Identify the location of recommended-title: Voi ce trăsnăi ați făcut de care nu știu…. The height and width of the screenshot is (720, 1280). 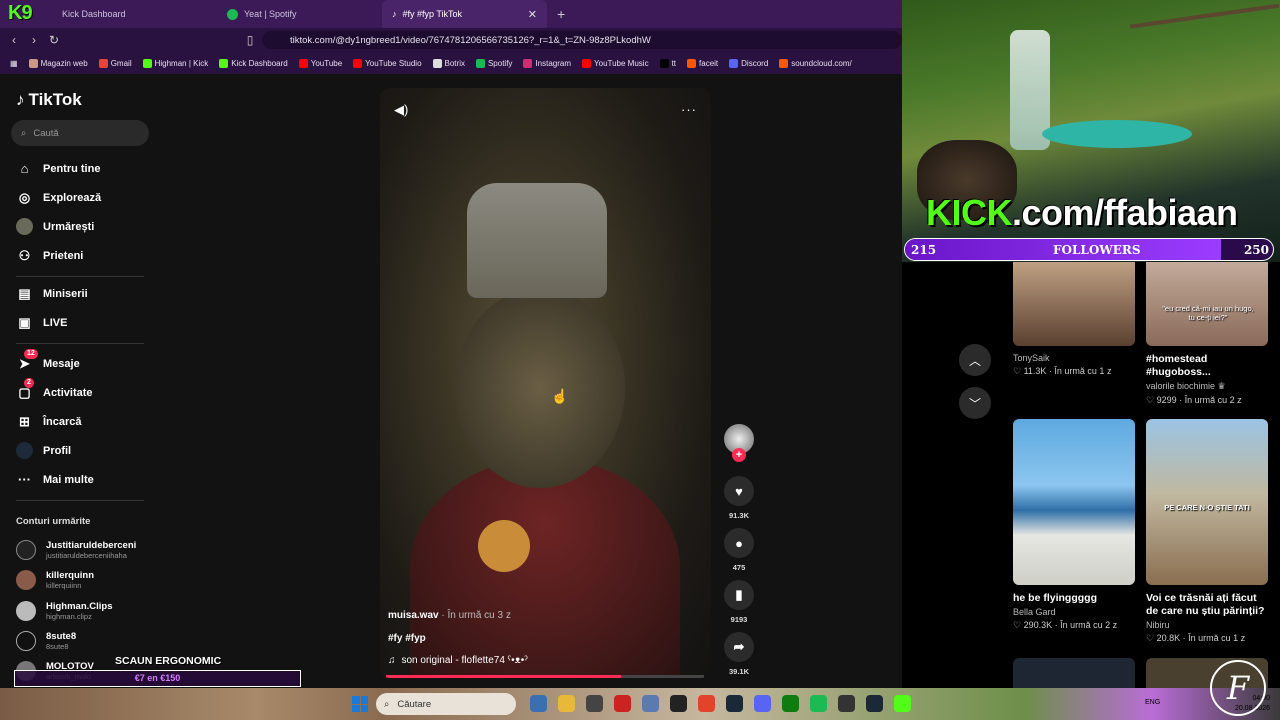
(1207, 605).